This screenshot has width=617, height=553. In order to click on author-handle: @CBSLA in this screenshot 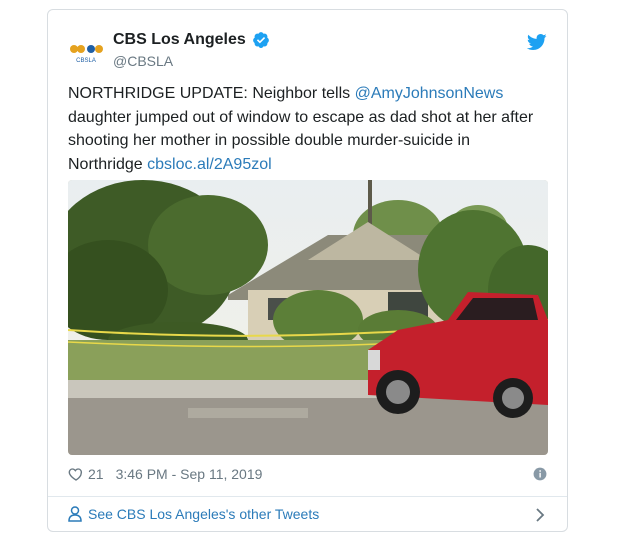, I will do `click(143, 61)`.